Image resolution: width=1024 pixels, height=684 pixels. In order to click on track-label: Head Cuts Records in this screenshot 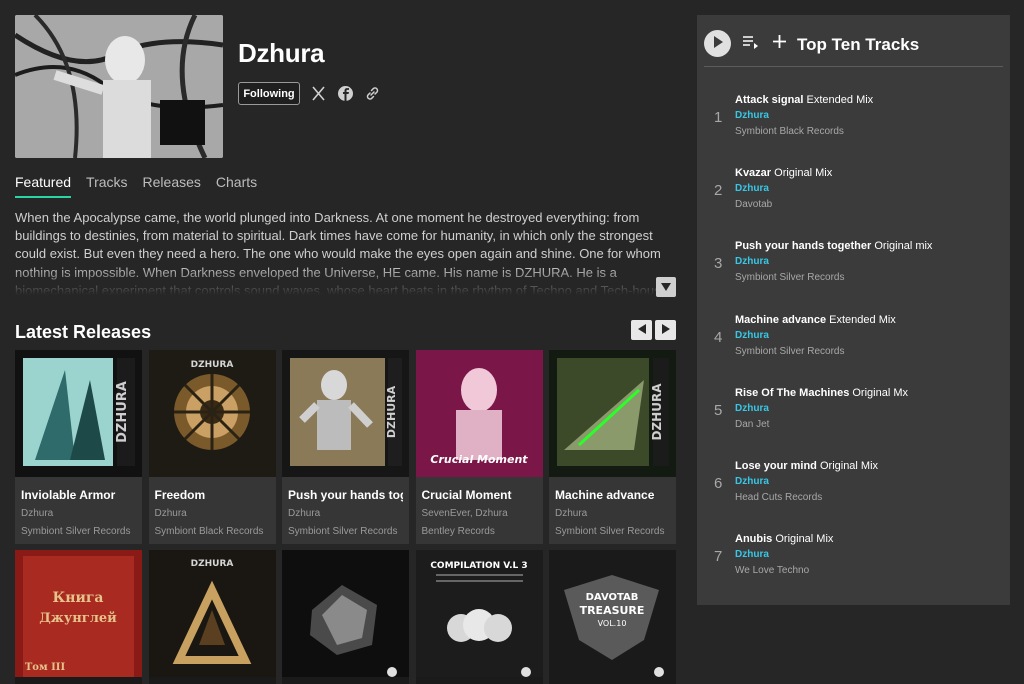, I will do `click(778, 497)`.